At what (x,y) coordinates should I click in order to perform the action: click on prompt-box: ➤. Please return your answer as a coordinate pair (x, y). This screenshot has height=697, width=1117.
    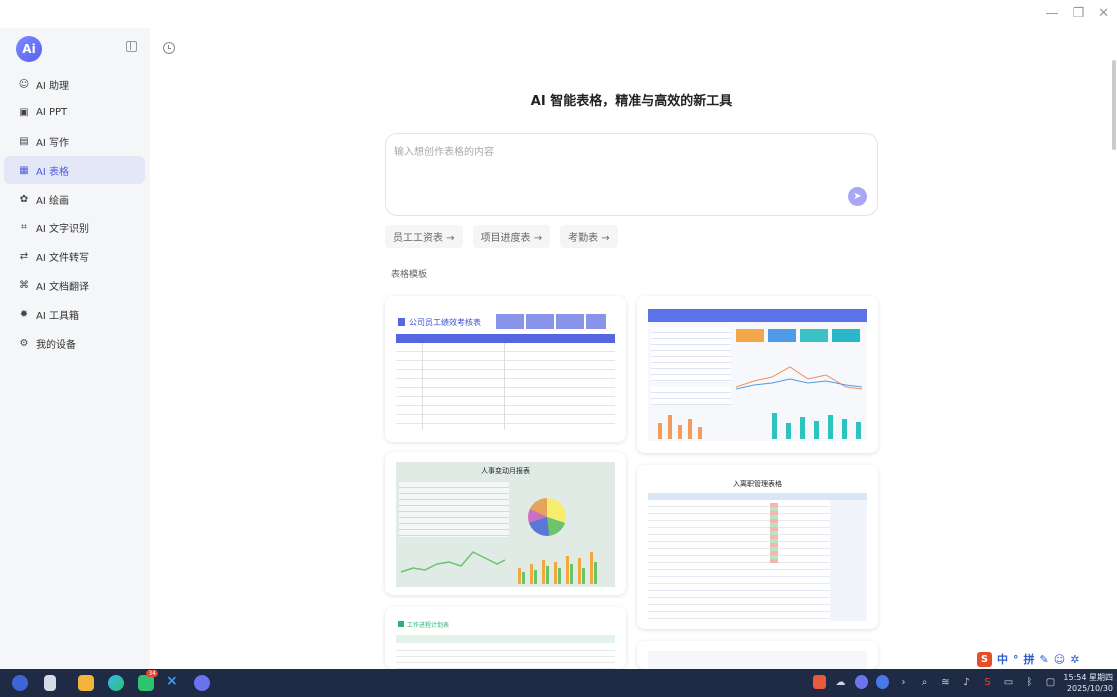
    Looking at the image, I should click on (631, 174).